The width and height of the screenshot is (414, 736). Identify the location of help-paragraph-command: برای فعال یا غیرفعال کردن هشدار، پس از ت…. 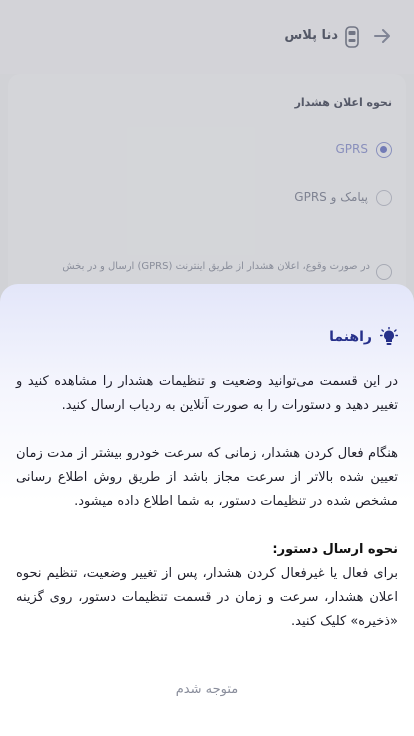
(207, 597).